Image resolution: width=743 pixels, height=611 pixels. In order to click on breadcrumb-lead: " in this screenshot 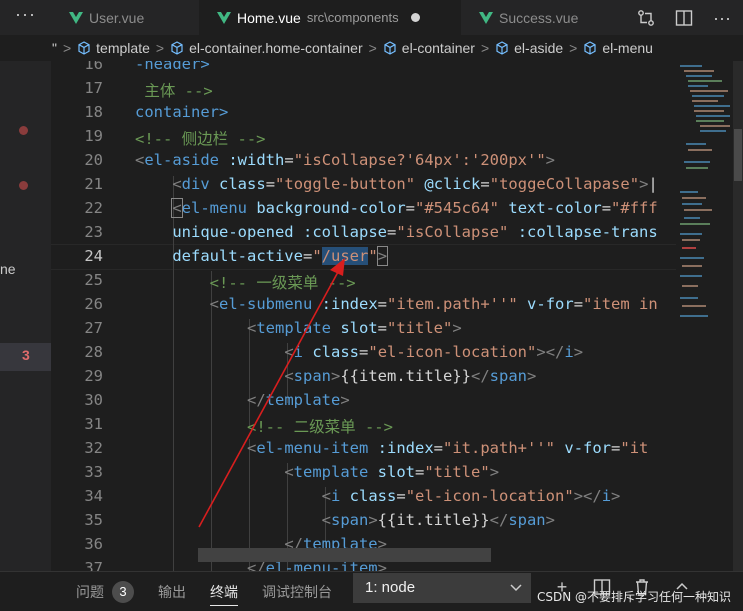, I will do `click(54, 48)`.